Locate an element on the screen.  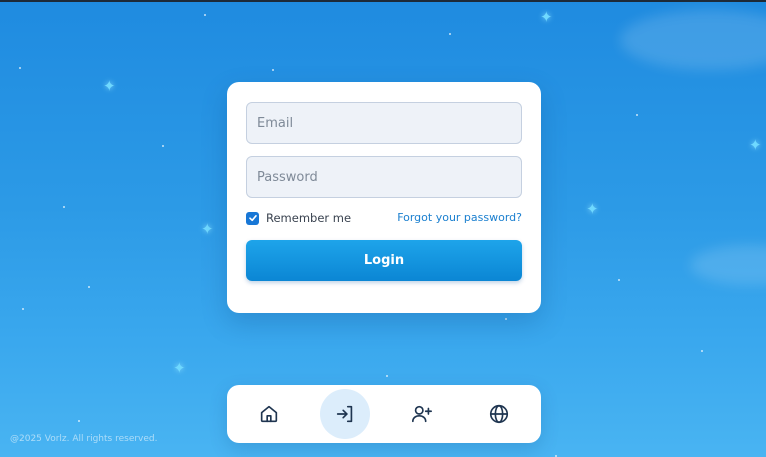
remember-me-checkbox is located at coordinates (252, 218).